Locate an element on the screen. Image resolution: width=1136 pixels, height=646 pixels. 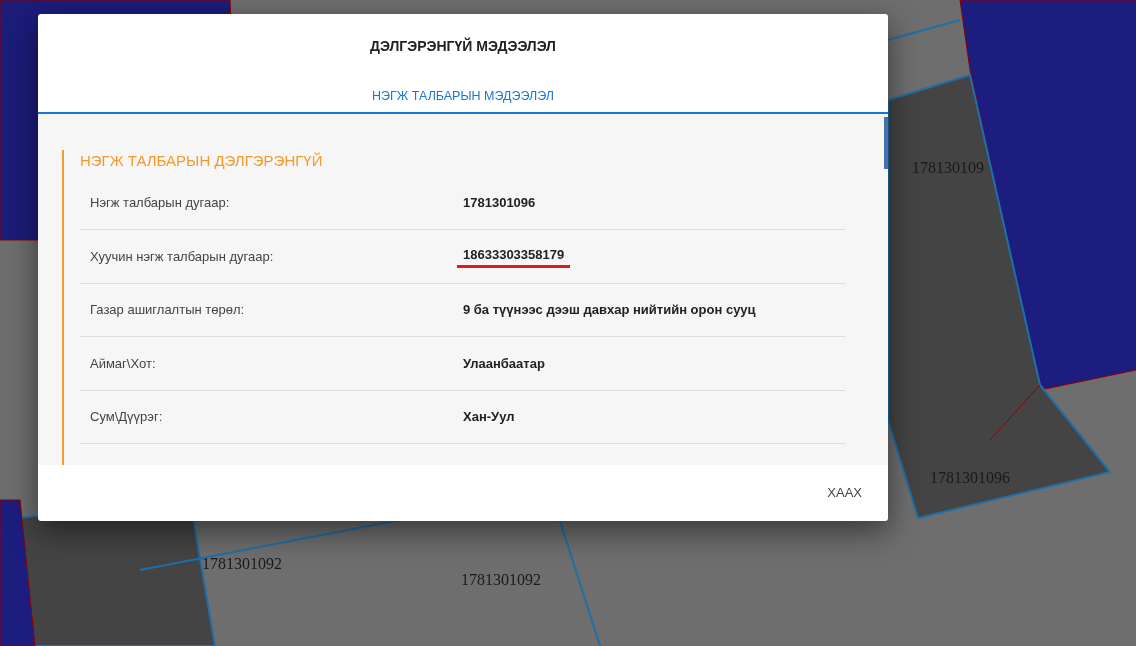
tab: НЭГЖ ТАЛБАРЫН МЭДЭЭЛЭЛ is located at coordinates (463, 96).